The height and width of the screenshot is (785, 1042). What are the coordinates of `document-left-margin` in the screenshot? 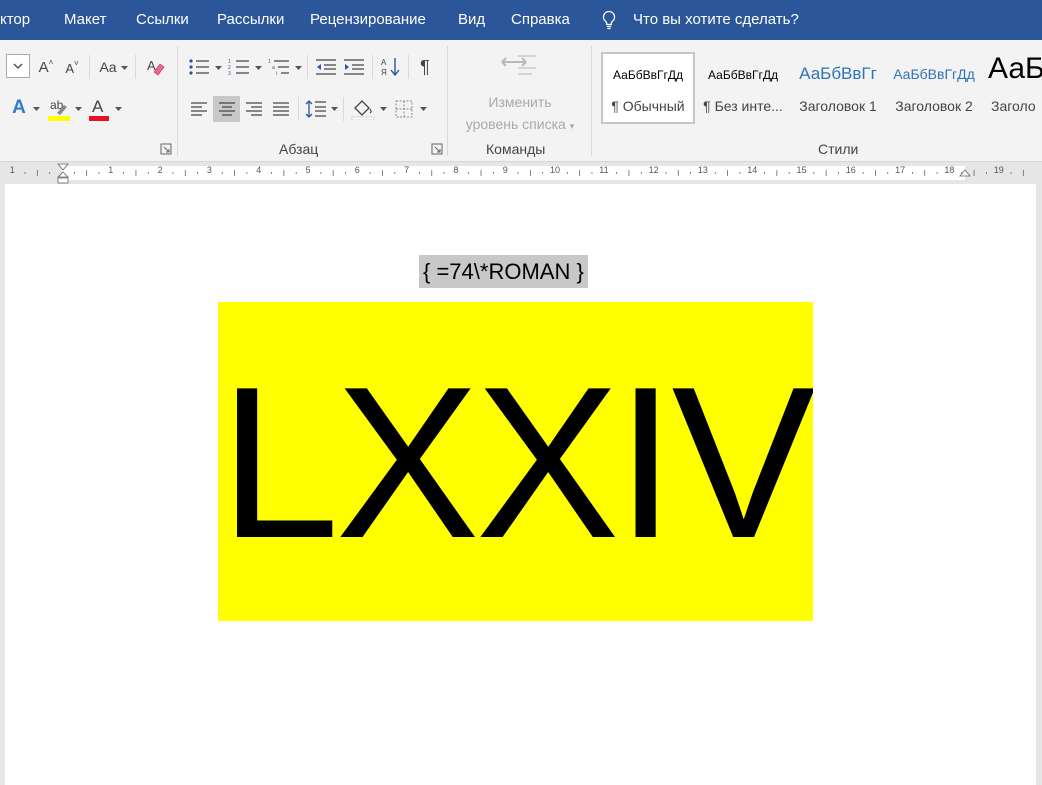 It's located at (2, 484).